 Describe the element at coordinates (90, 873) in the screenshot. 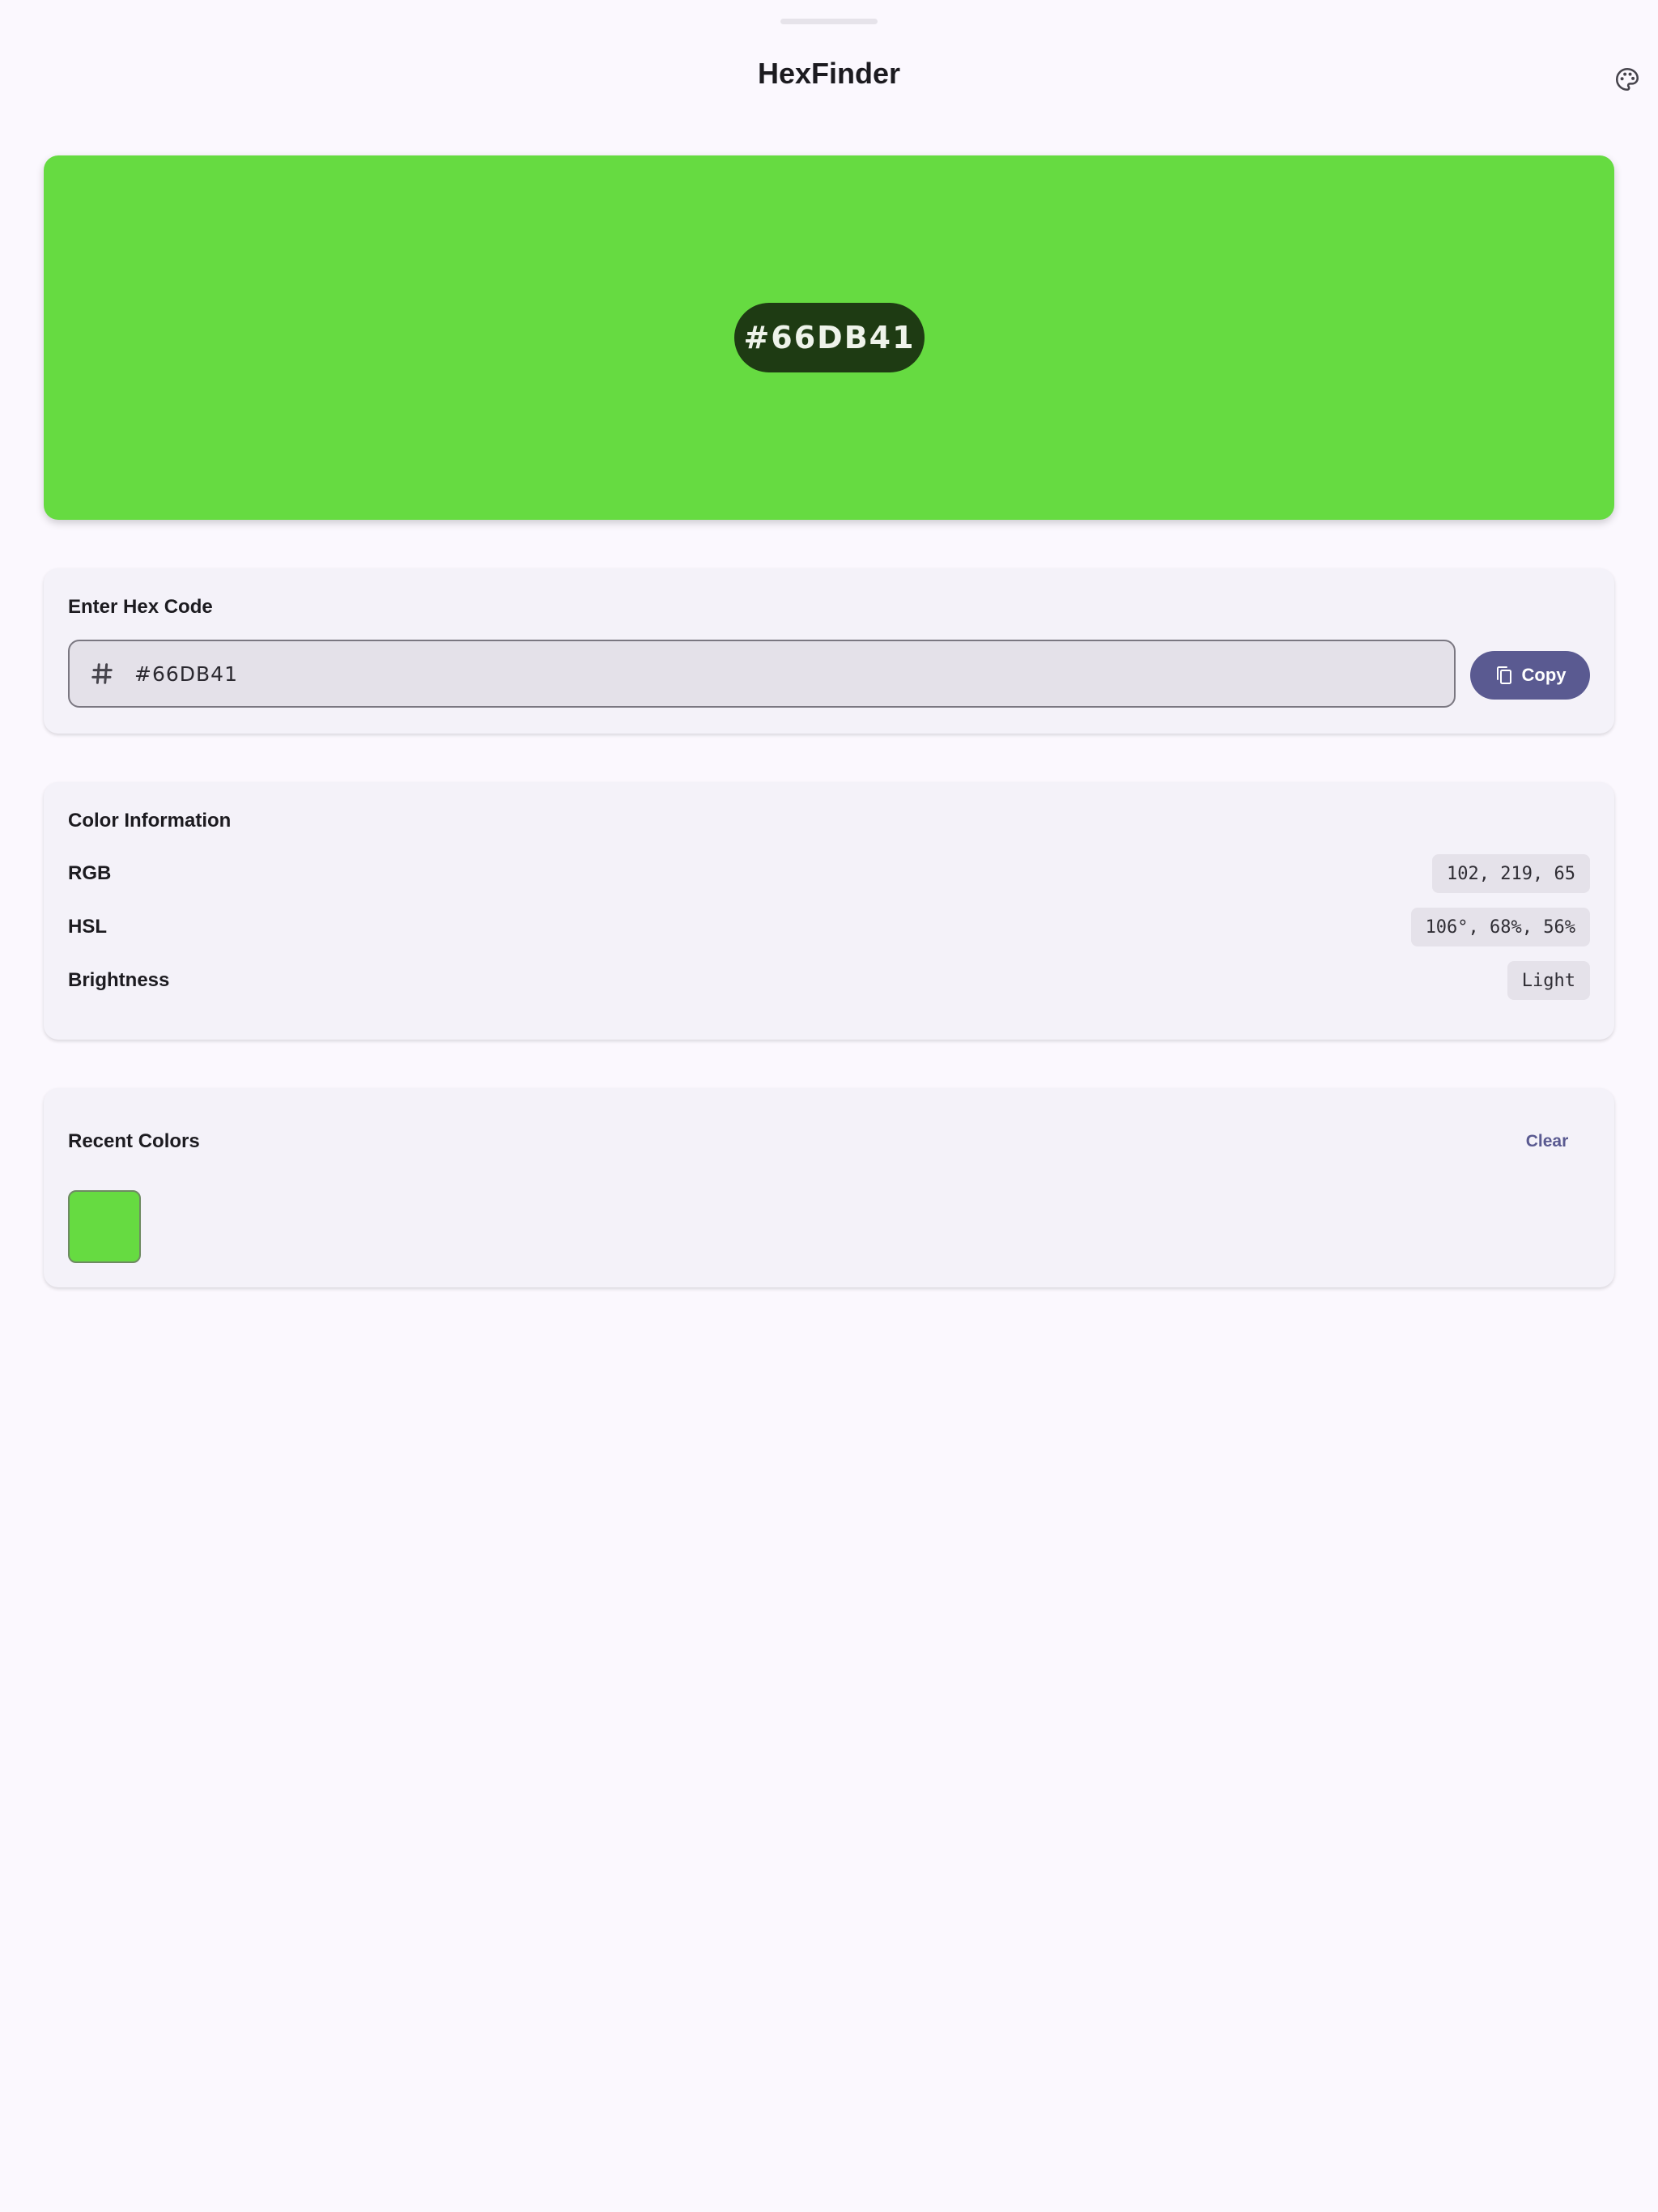

I see `info-label: RGB` at that location.